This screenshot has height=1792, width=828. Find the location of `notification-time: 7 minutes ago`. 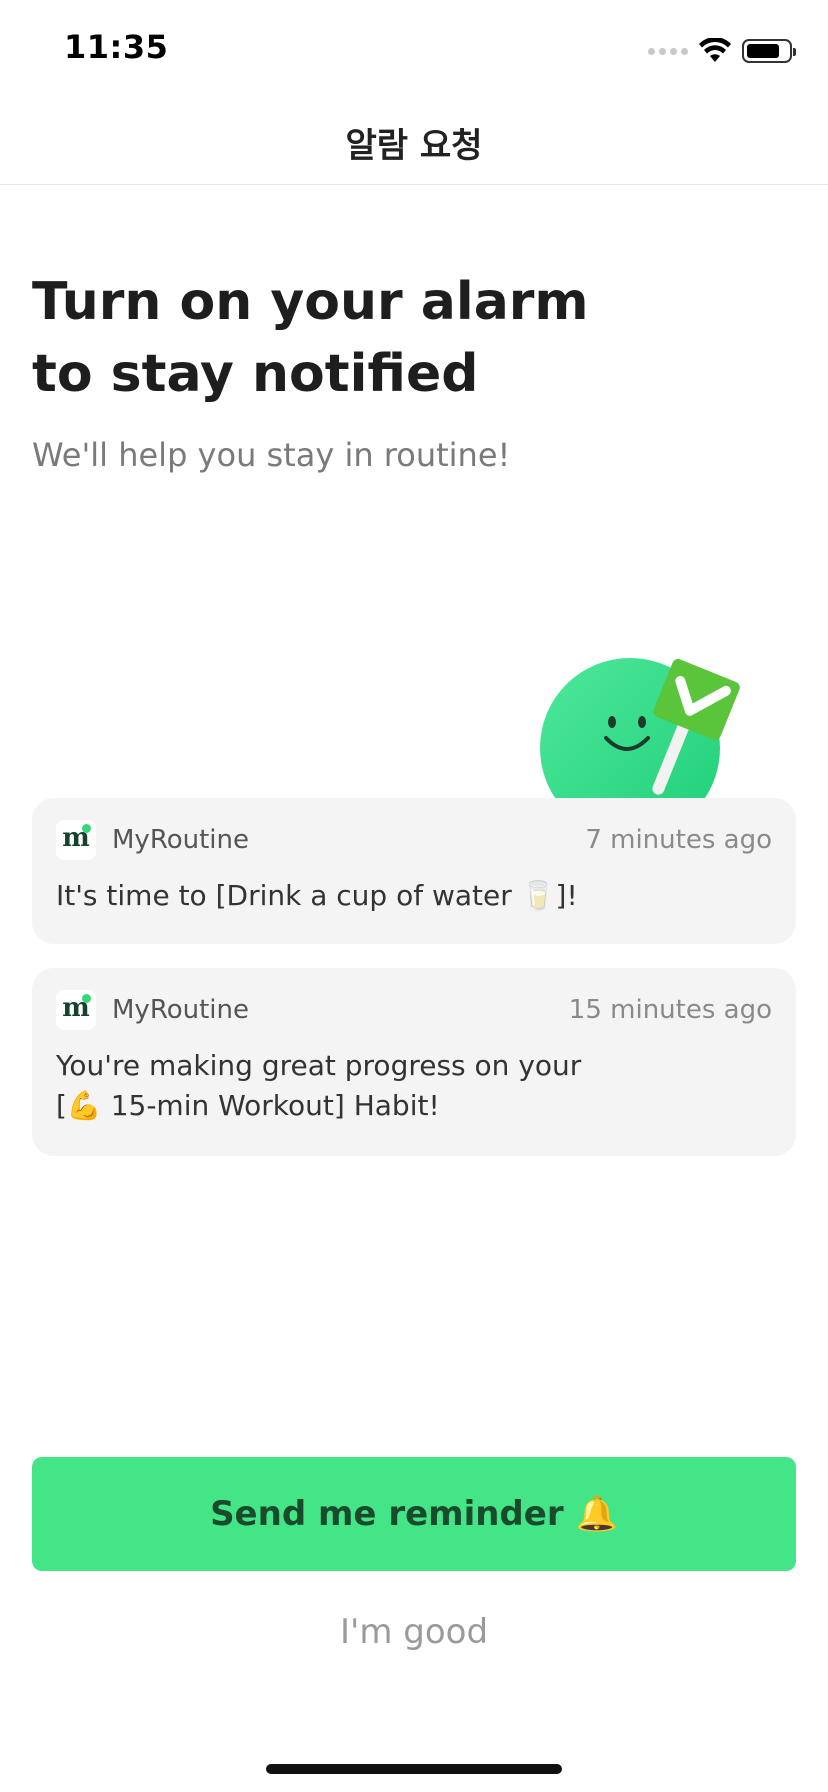

notification-time: 7 minutes ago is located at coordinates (678, 840).